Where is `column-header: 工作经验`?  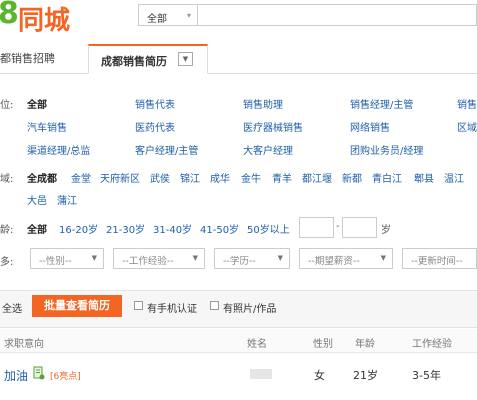
column-header: 工作经验 is located at coordinates (432, 344).